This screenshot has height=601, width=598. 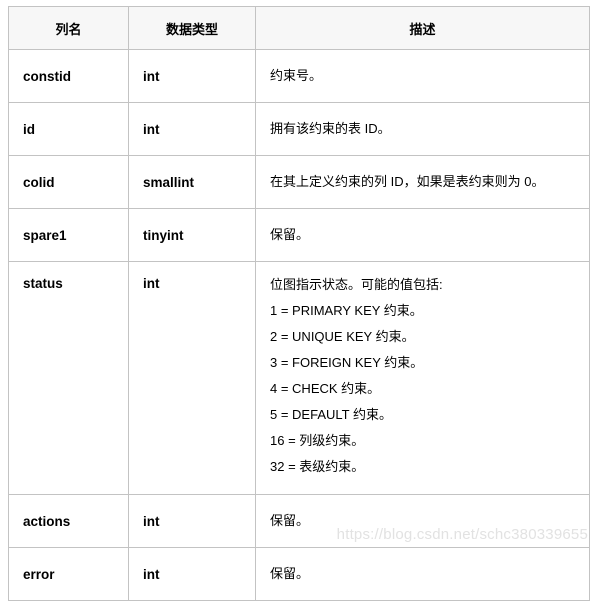 What do you see at coordinates (422, 182) in the screenshot?
I see `cell-description: 在其上定义约束的列 ID，如果是表约束则为 0。` at bounding box center [422, 182].